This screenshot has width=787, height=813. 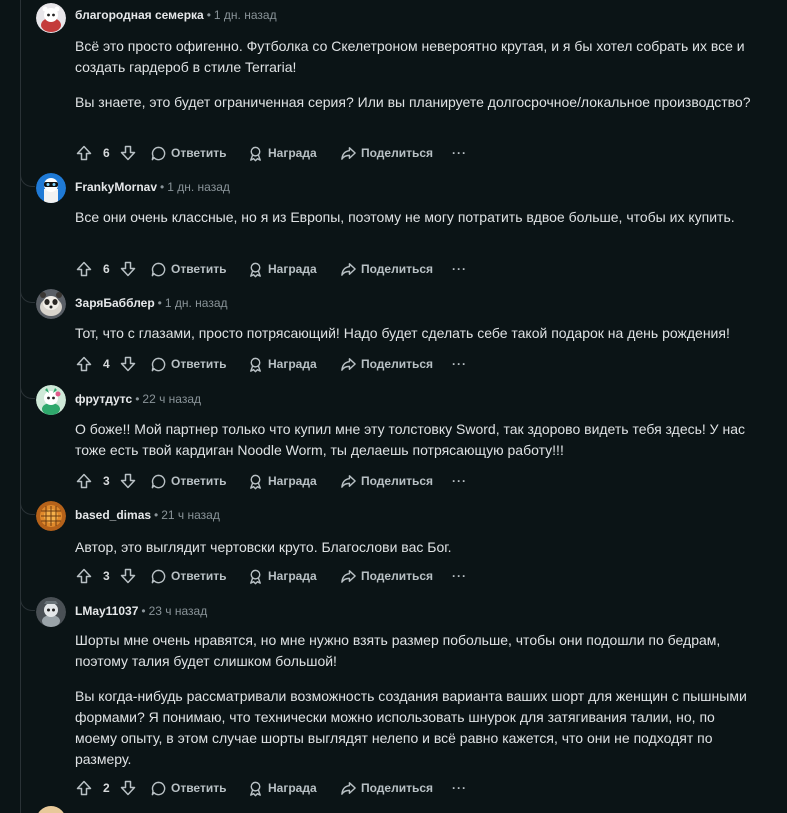 What do you see at coordinates (106, 611) in the screenshot?
I see `author-name: LMay11037` at bounding box center [106, 611].